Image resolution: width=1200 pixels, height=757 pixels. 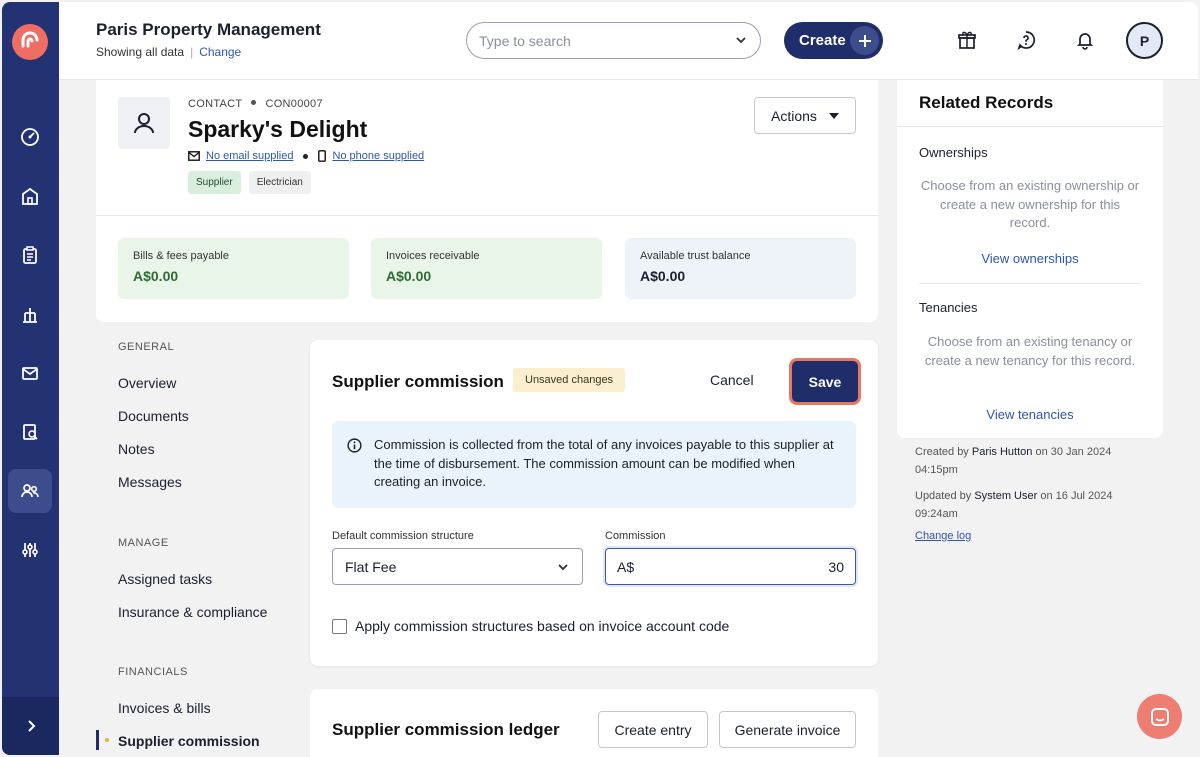 What do you see at coordinates (30, 550) in the screenshot?
I see `settings-sliders-icon` at bounding box center [30, 550].